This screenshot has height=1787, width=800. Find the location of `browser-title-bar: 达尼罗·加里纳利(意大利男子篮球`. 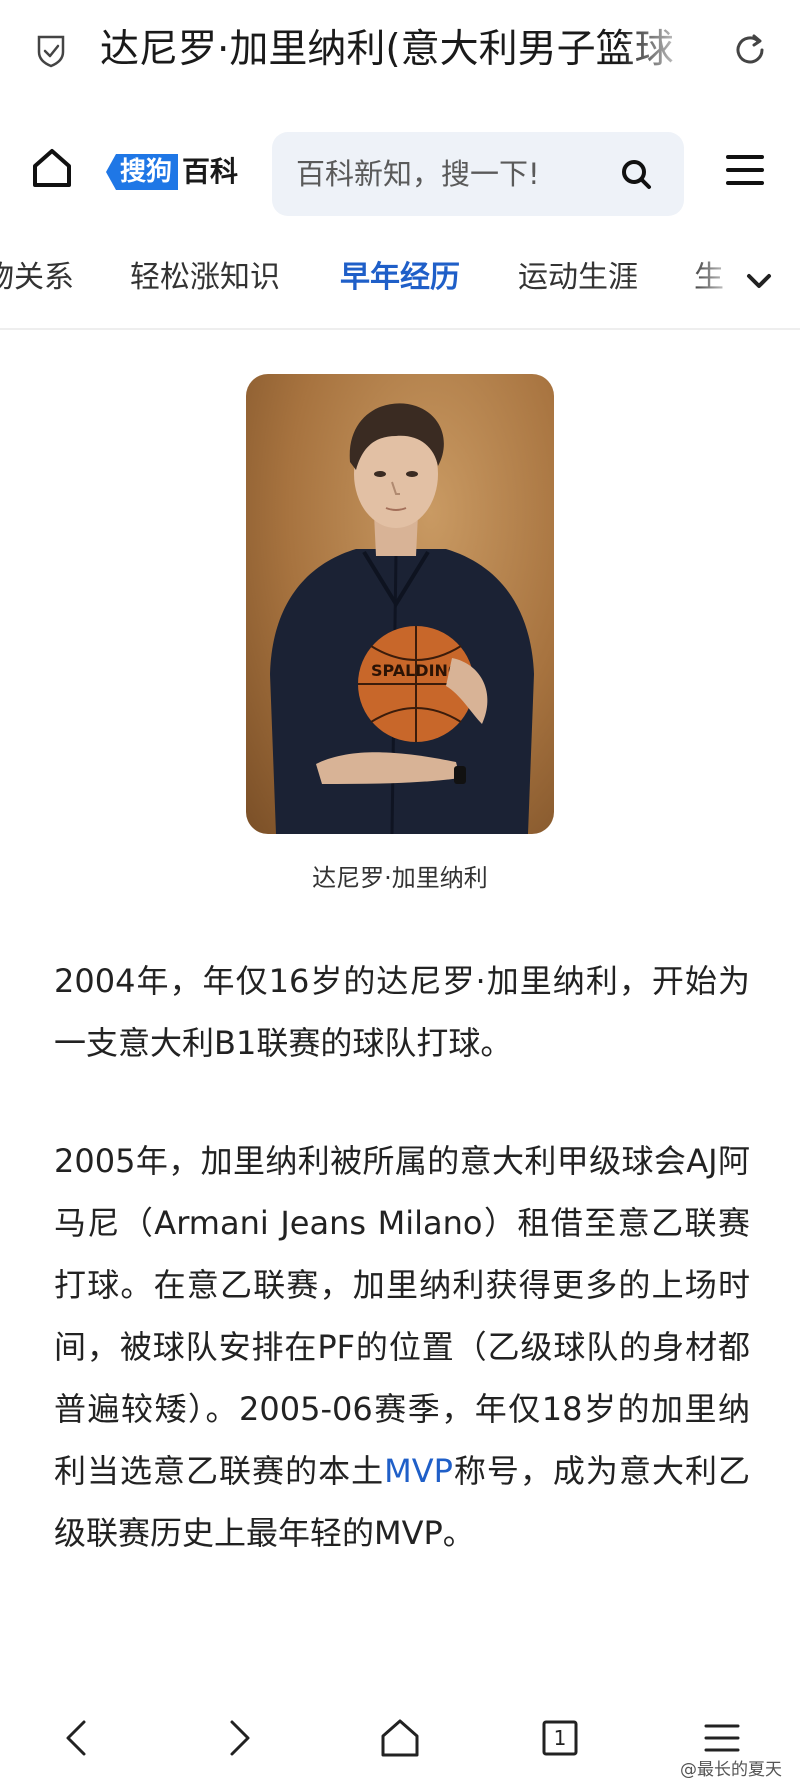

browser-title-bar: 达尼罗·加里纳利(意大利男子篮球 is located at coordinates (400, 52).